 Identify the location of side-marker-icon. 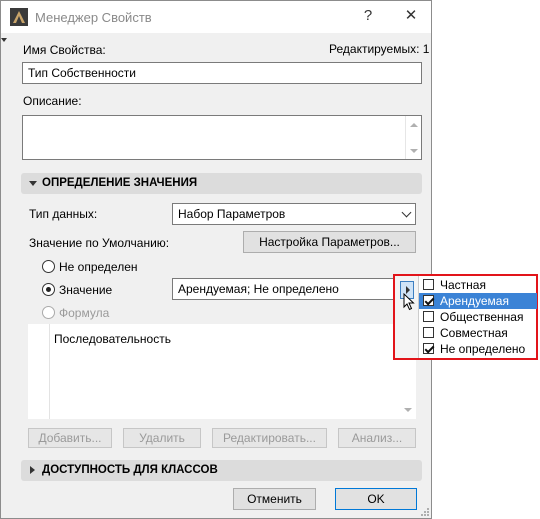
(4, 40).